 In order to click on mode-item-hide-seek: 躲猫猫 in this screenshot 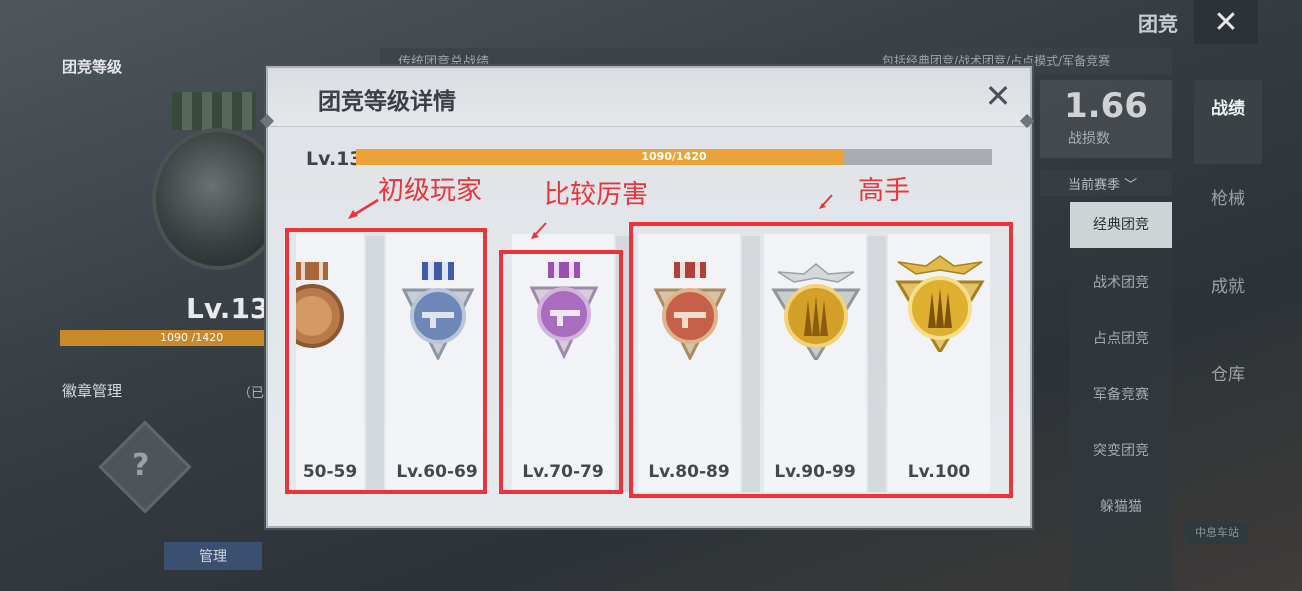, I will do `click(1121, 506)`.